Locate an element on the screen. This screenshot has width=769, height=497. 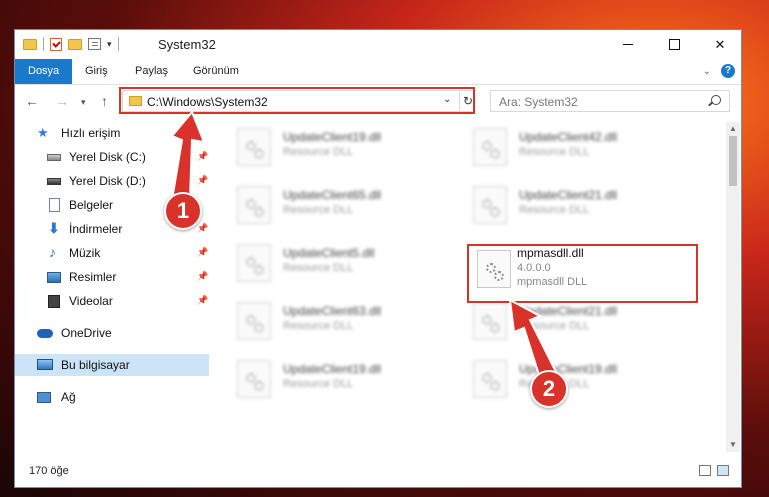
minimize-icon is located at coordinates (628, 44).